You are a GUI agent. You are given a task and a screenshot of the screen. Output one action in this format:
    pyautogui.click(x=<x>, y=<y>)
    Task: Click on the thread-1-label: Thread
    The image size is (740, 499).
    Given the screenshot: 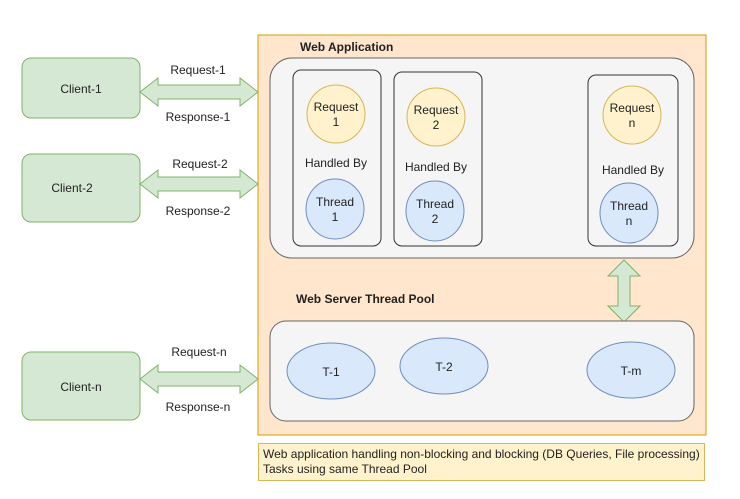 What is the action you would take?
    pyautogui.click(x=335, y=202)
    